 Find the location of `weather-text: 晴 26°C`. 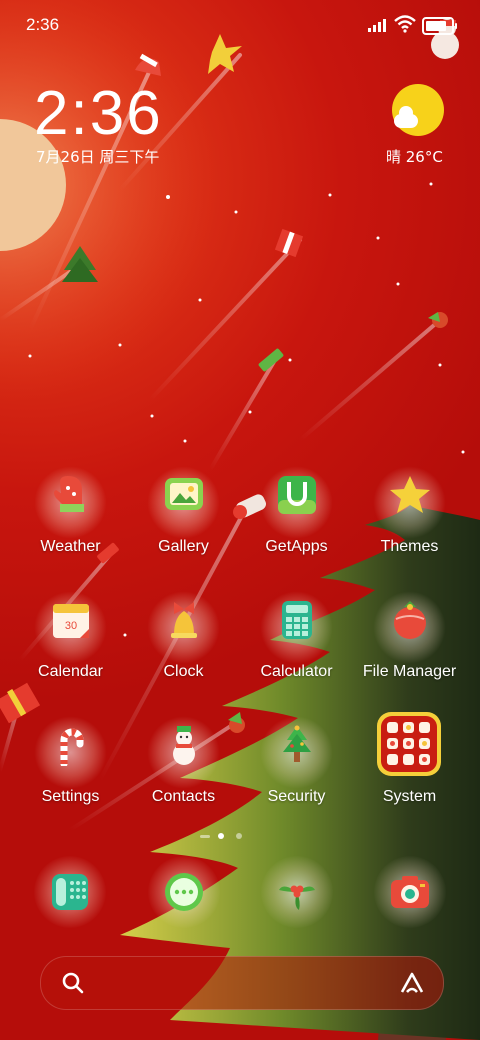

weather-text: 晴 26°C is located at coordinates (414, 157).